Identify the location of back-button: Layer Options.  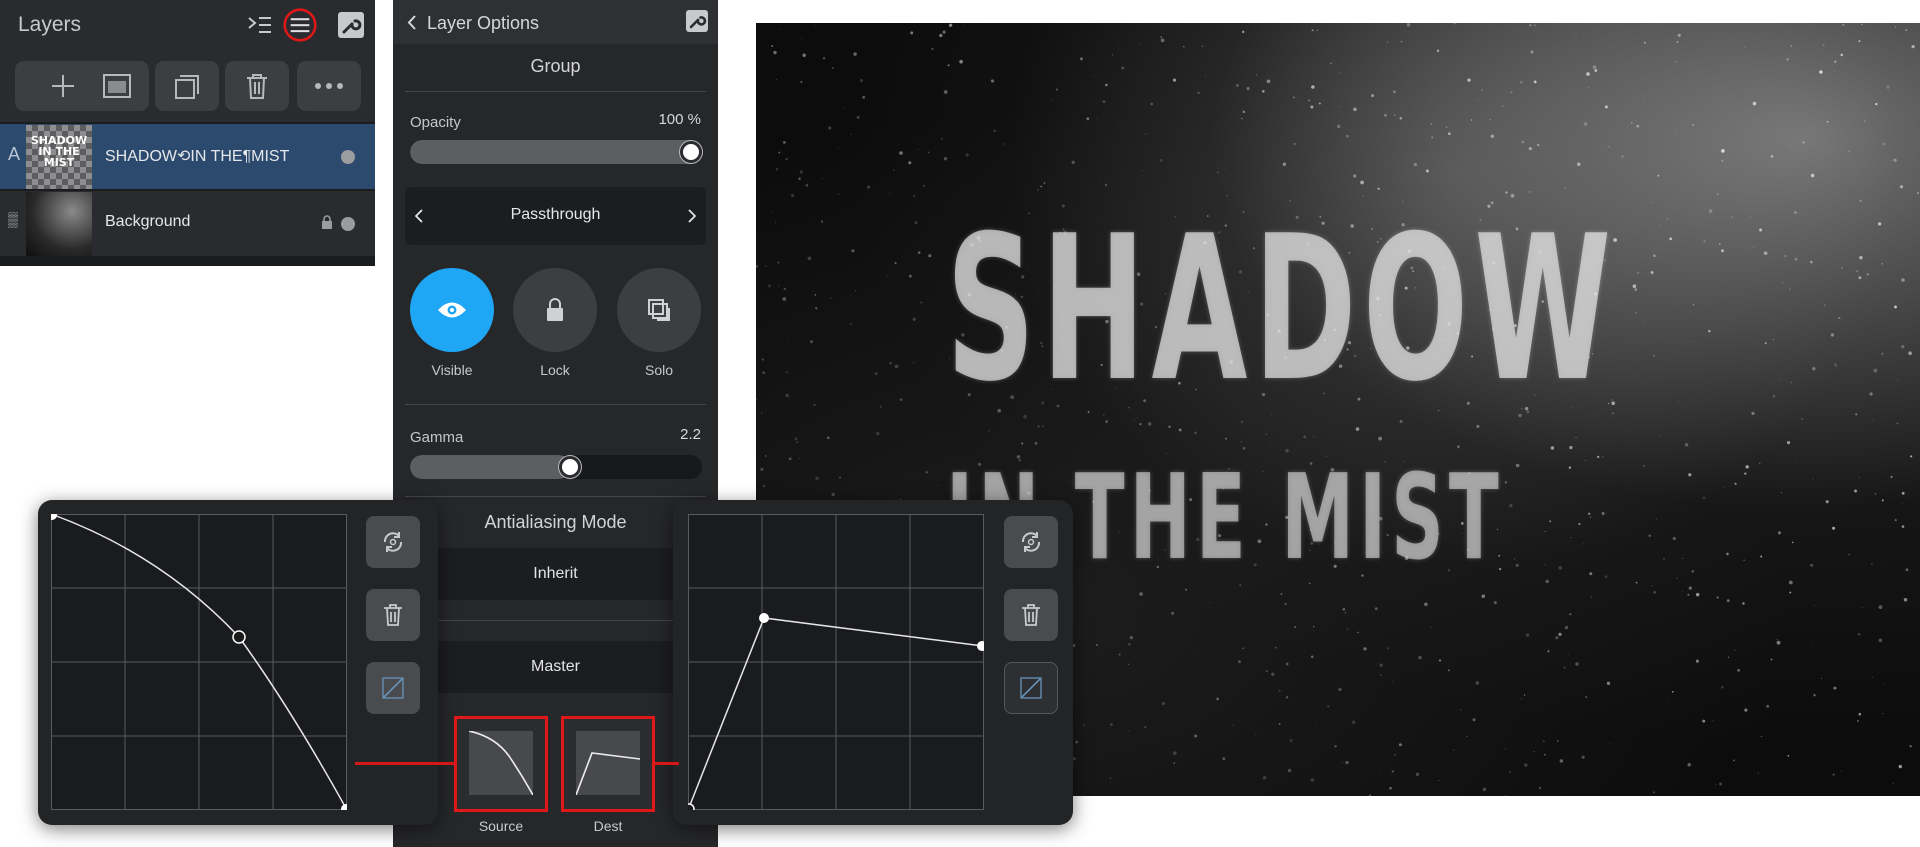
(483, 23).